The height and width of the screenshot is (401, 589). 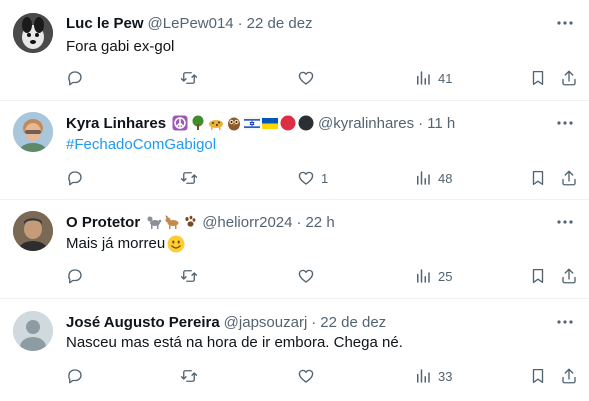 I want to click on display-name: José Augusto Pereira, so click(x=143, y=322).